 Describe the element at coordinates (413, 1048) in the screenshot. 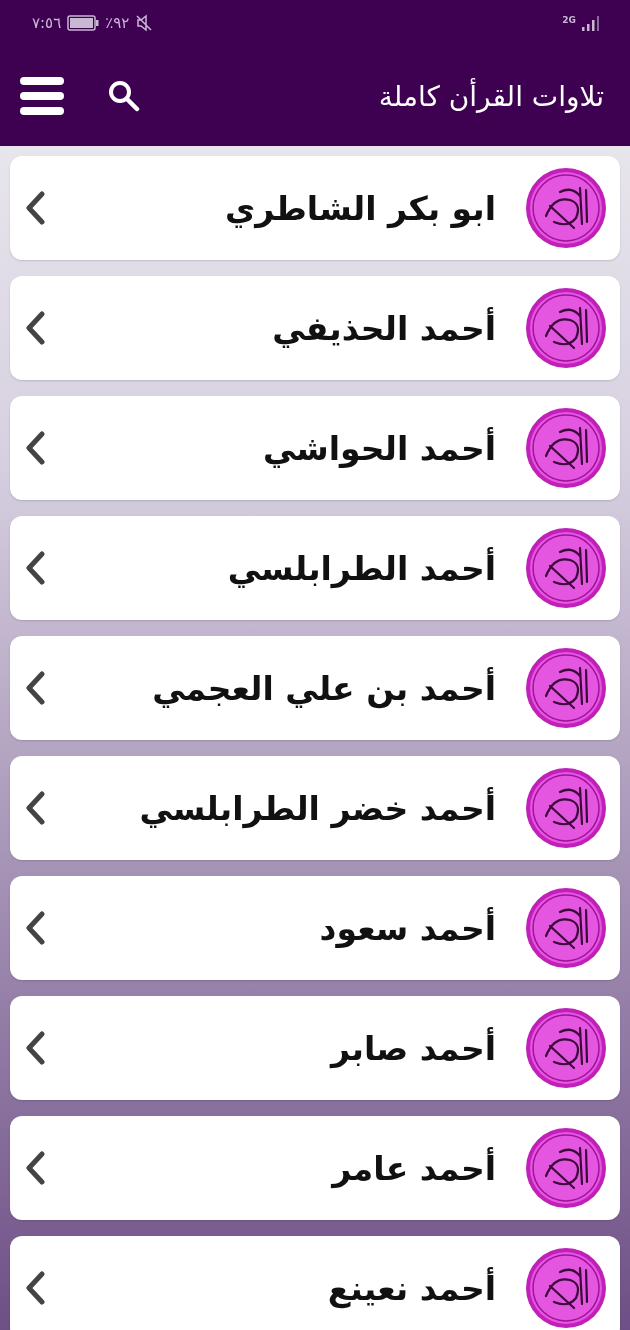

I see `reciter-name: أحمد صابر` at that location.